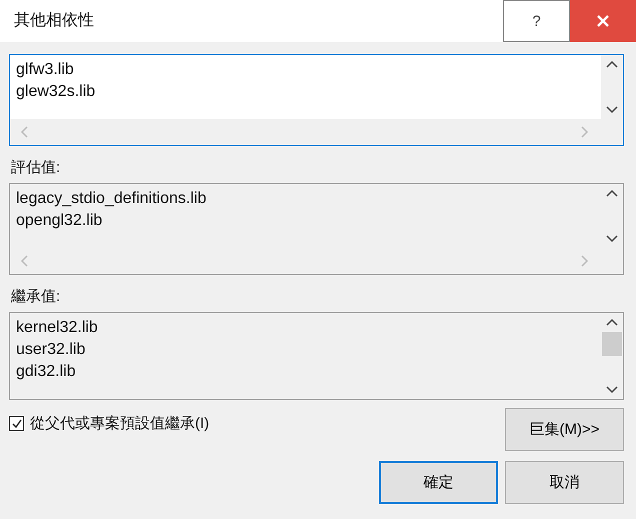 Image resolution: width=636 pixels, height=519 pixels. I want to click on macro-button: 巨集(M)>>, so click(564, 429).